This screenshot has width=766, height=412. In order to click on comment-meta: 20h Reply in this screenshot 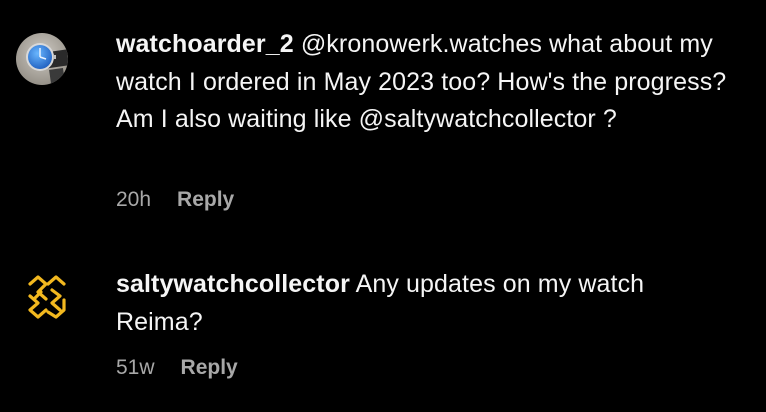, I will do `click(175, 200)`.